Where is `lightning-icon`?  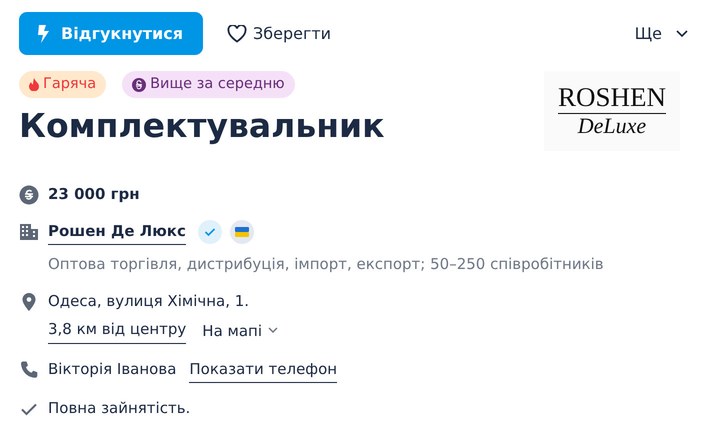 lightning-icon is located at coordinates (43, 33).